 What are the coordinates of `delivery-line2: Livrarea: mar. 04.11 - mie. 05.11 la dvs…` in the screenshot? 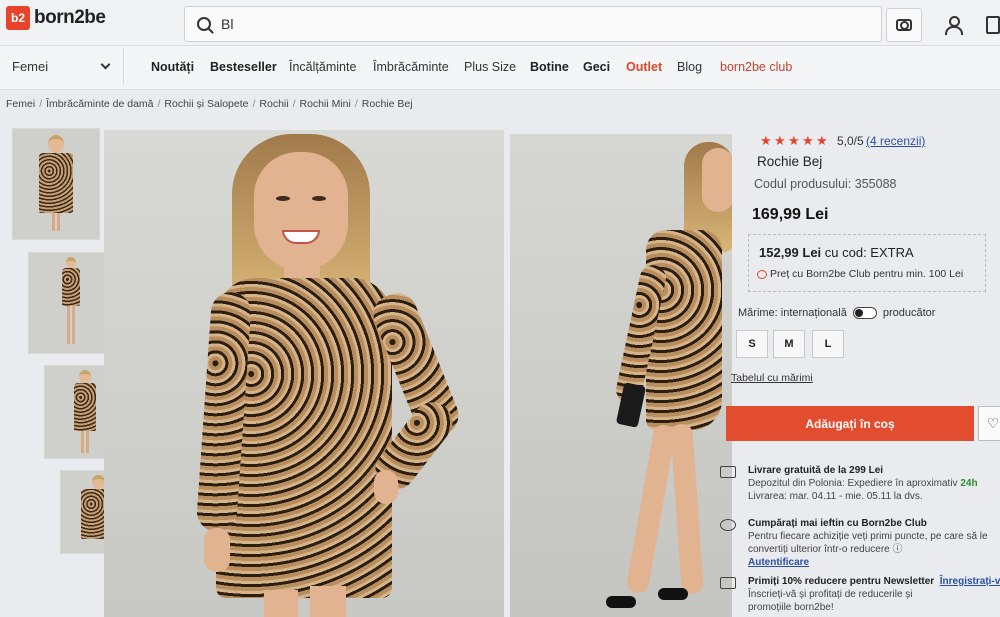 It's located at (835, 496).